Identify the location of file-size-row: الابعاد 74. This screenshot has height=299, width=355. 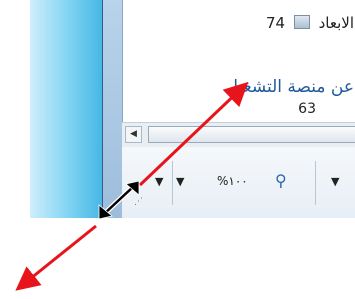
(310, 23).